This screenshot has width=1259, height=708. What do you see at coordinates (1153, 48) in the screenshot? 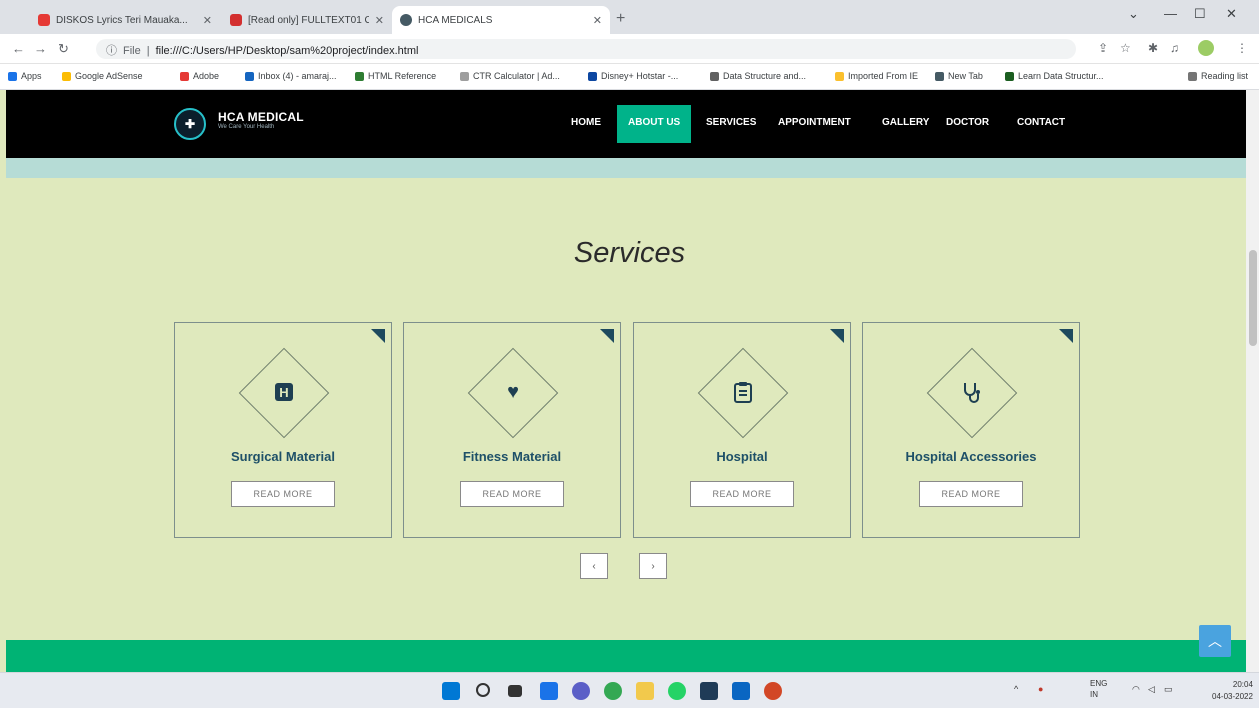
I see `extensions-icon: ✱` at bounding box center [1153, 48].